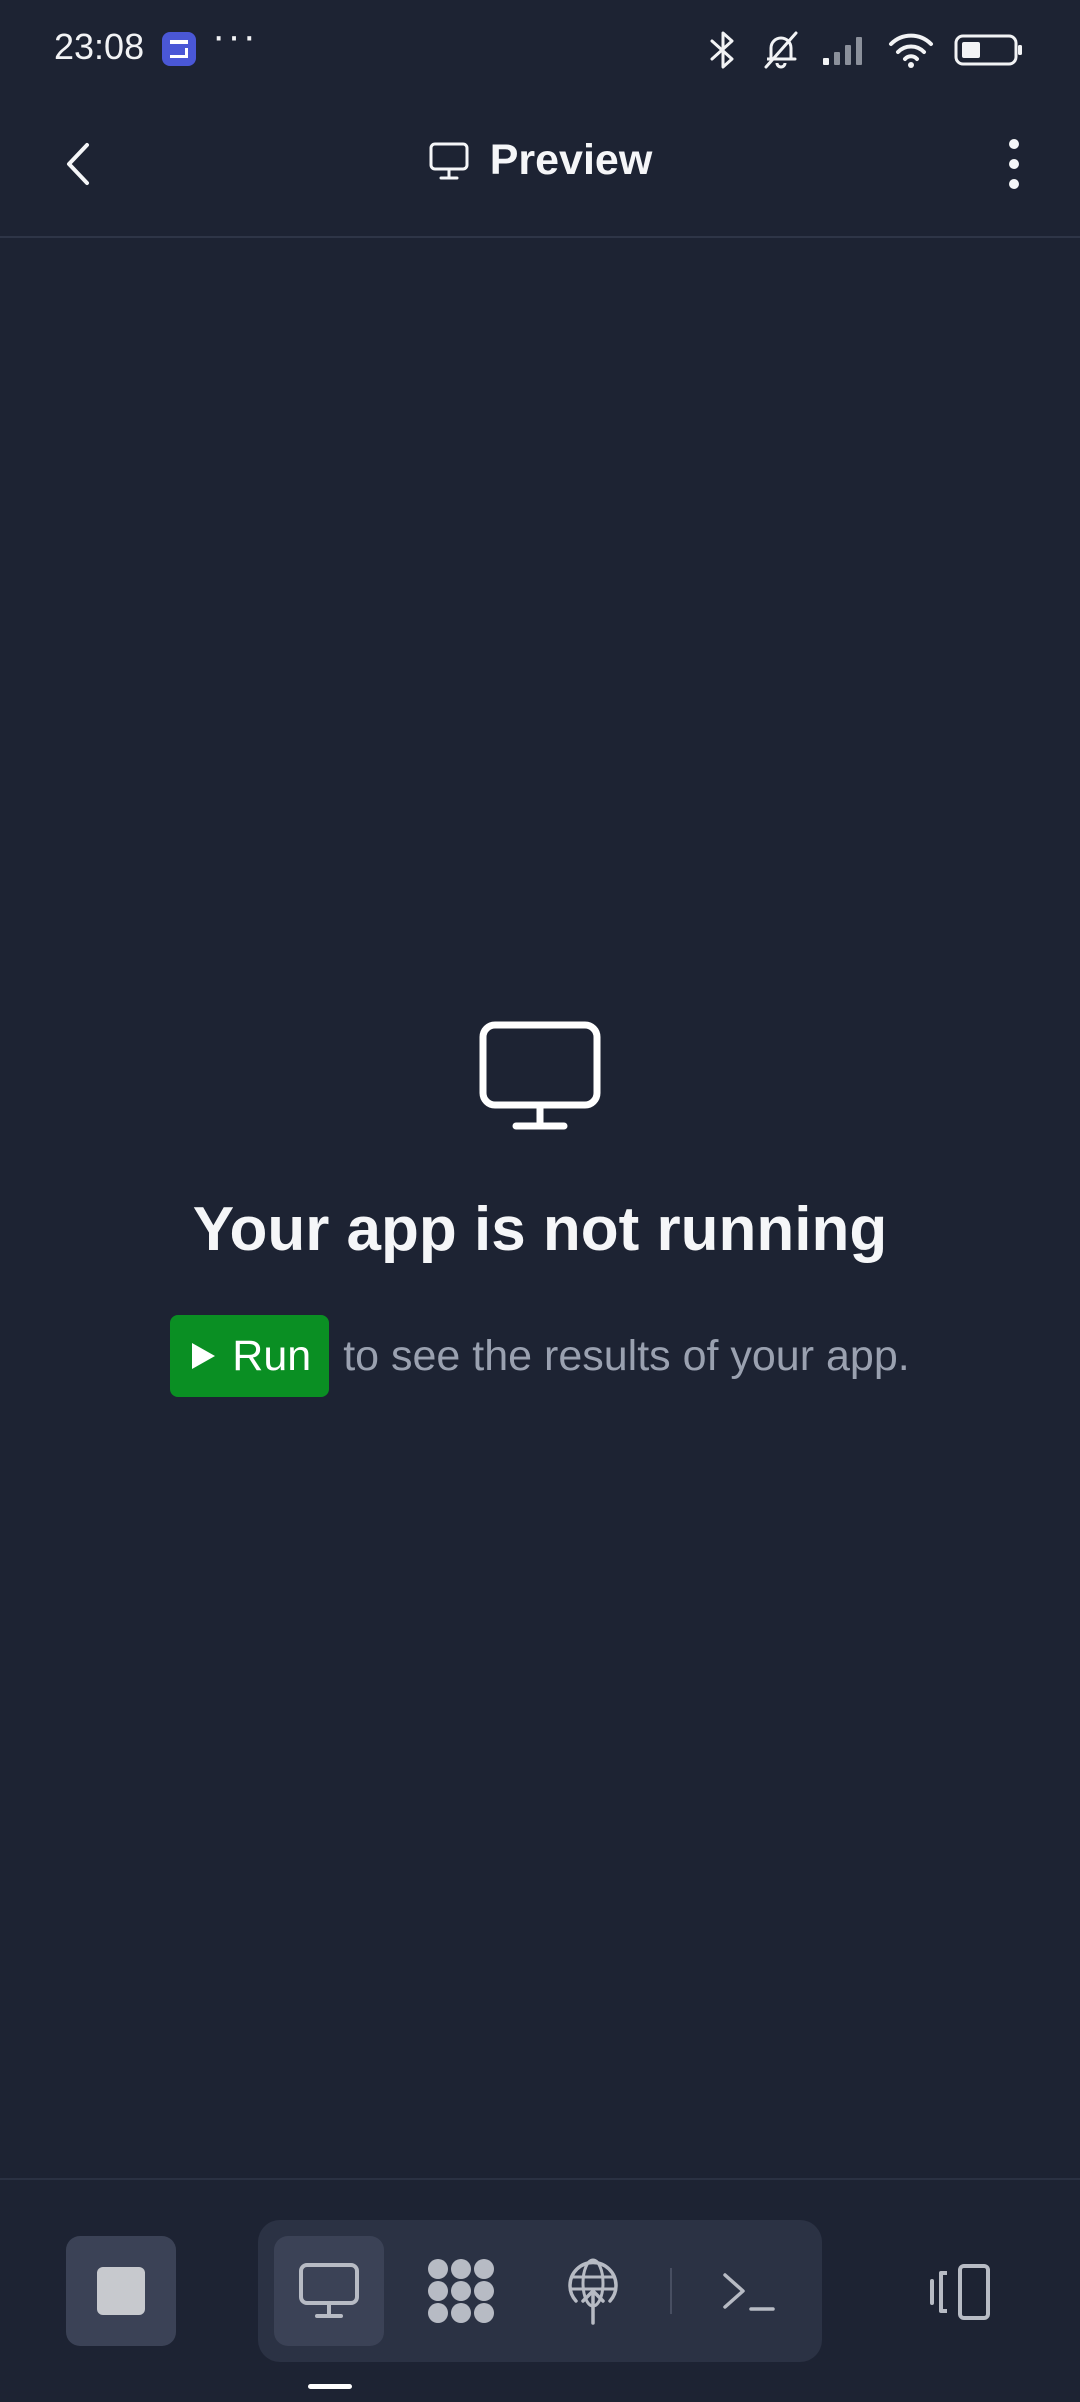  I want to click on run-button-label: Run, so click(272, 1355).